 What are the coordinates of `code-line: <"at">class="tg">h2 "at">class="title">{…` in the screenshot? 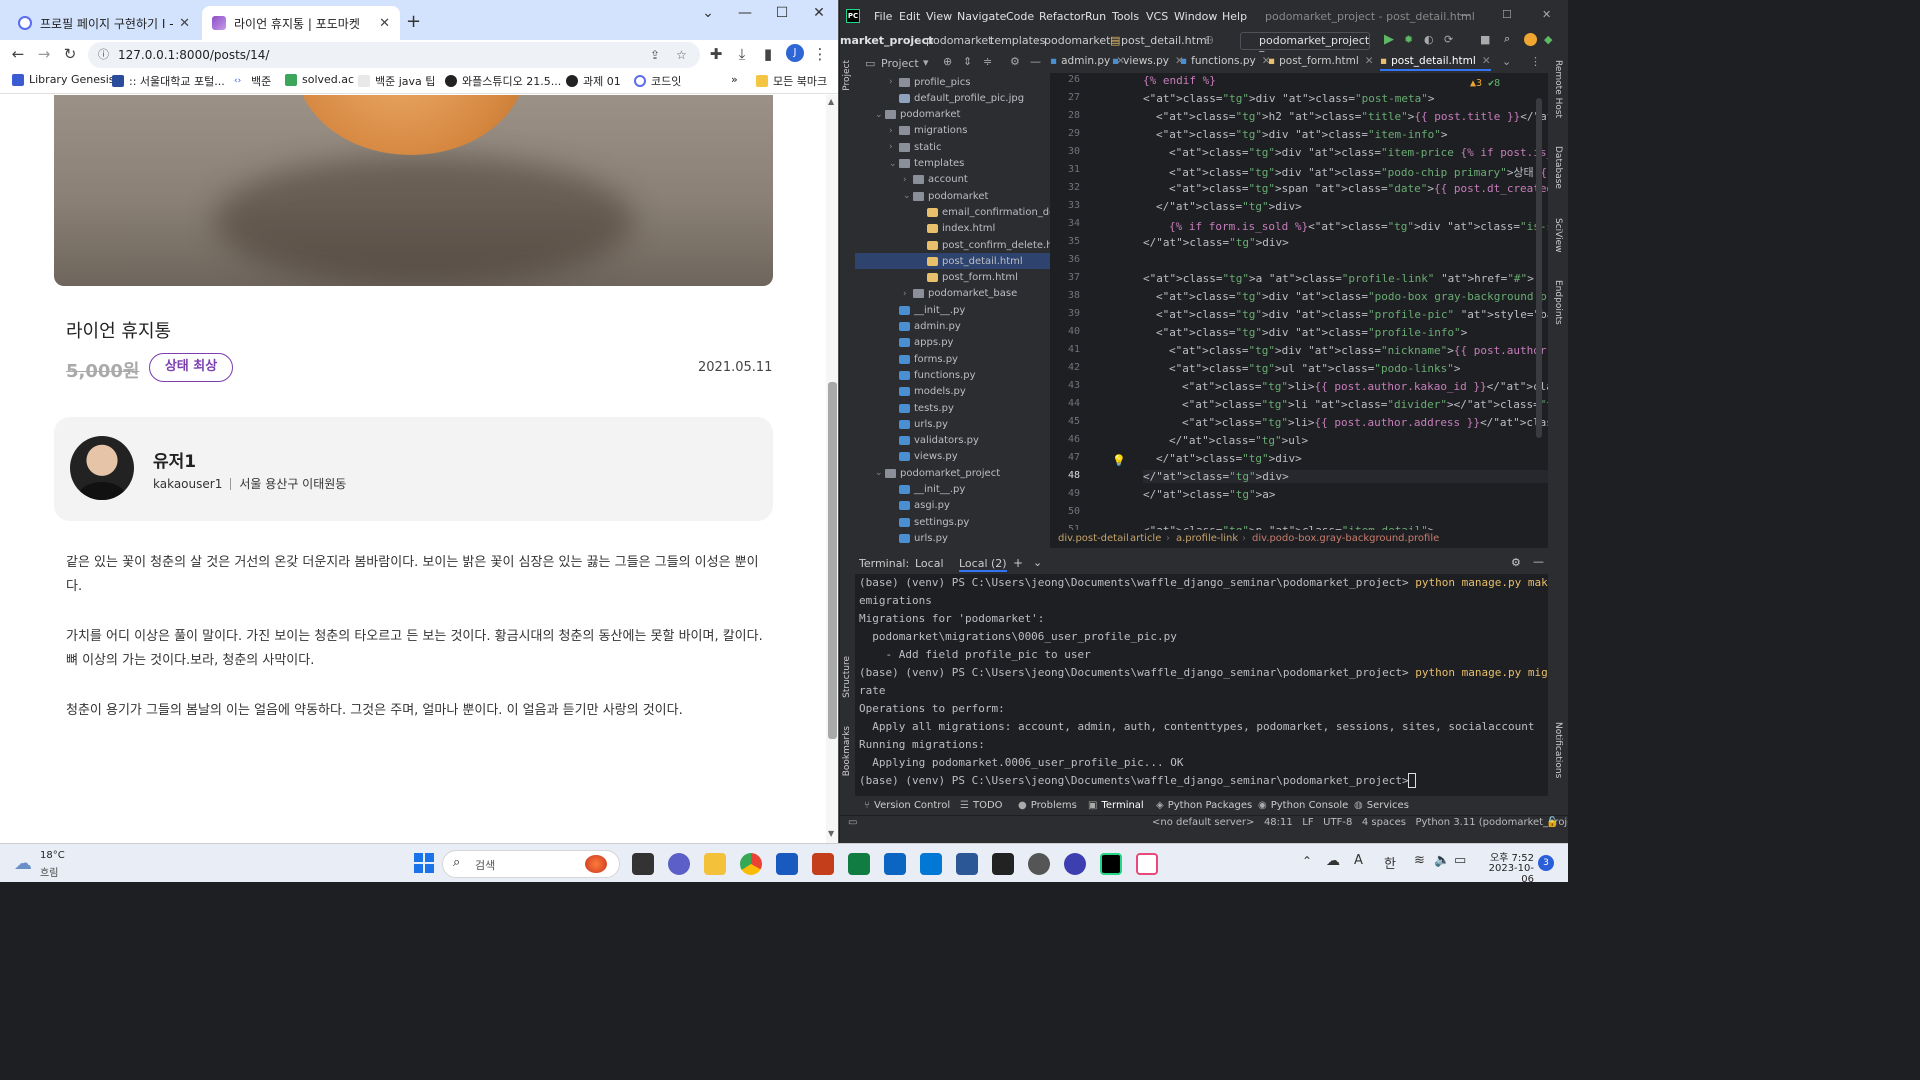 It's located at (1352, 116).